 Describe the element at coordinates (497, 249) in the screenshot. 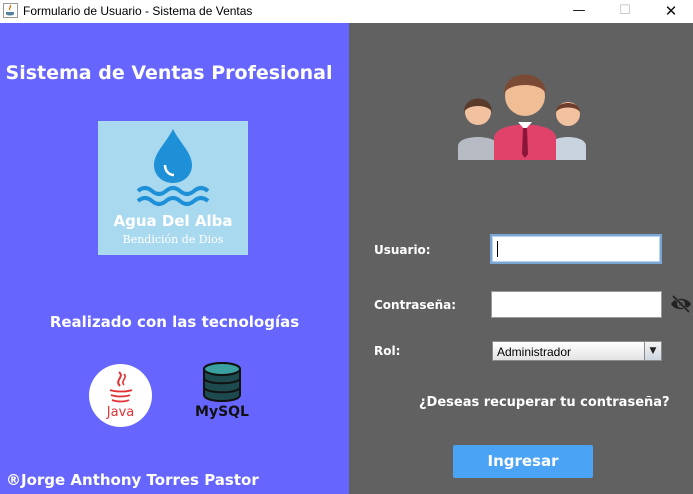

I see `text-caret` at that location.